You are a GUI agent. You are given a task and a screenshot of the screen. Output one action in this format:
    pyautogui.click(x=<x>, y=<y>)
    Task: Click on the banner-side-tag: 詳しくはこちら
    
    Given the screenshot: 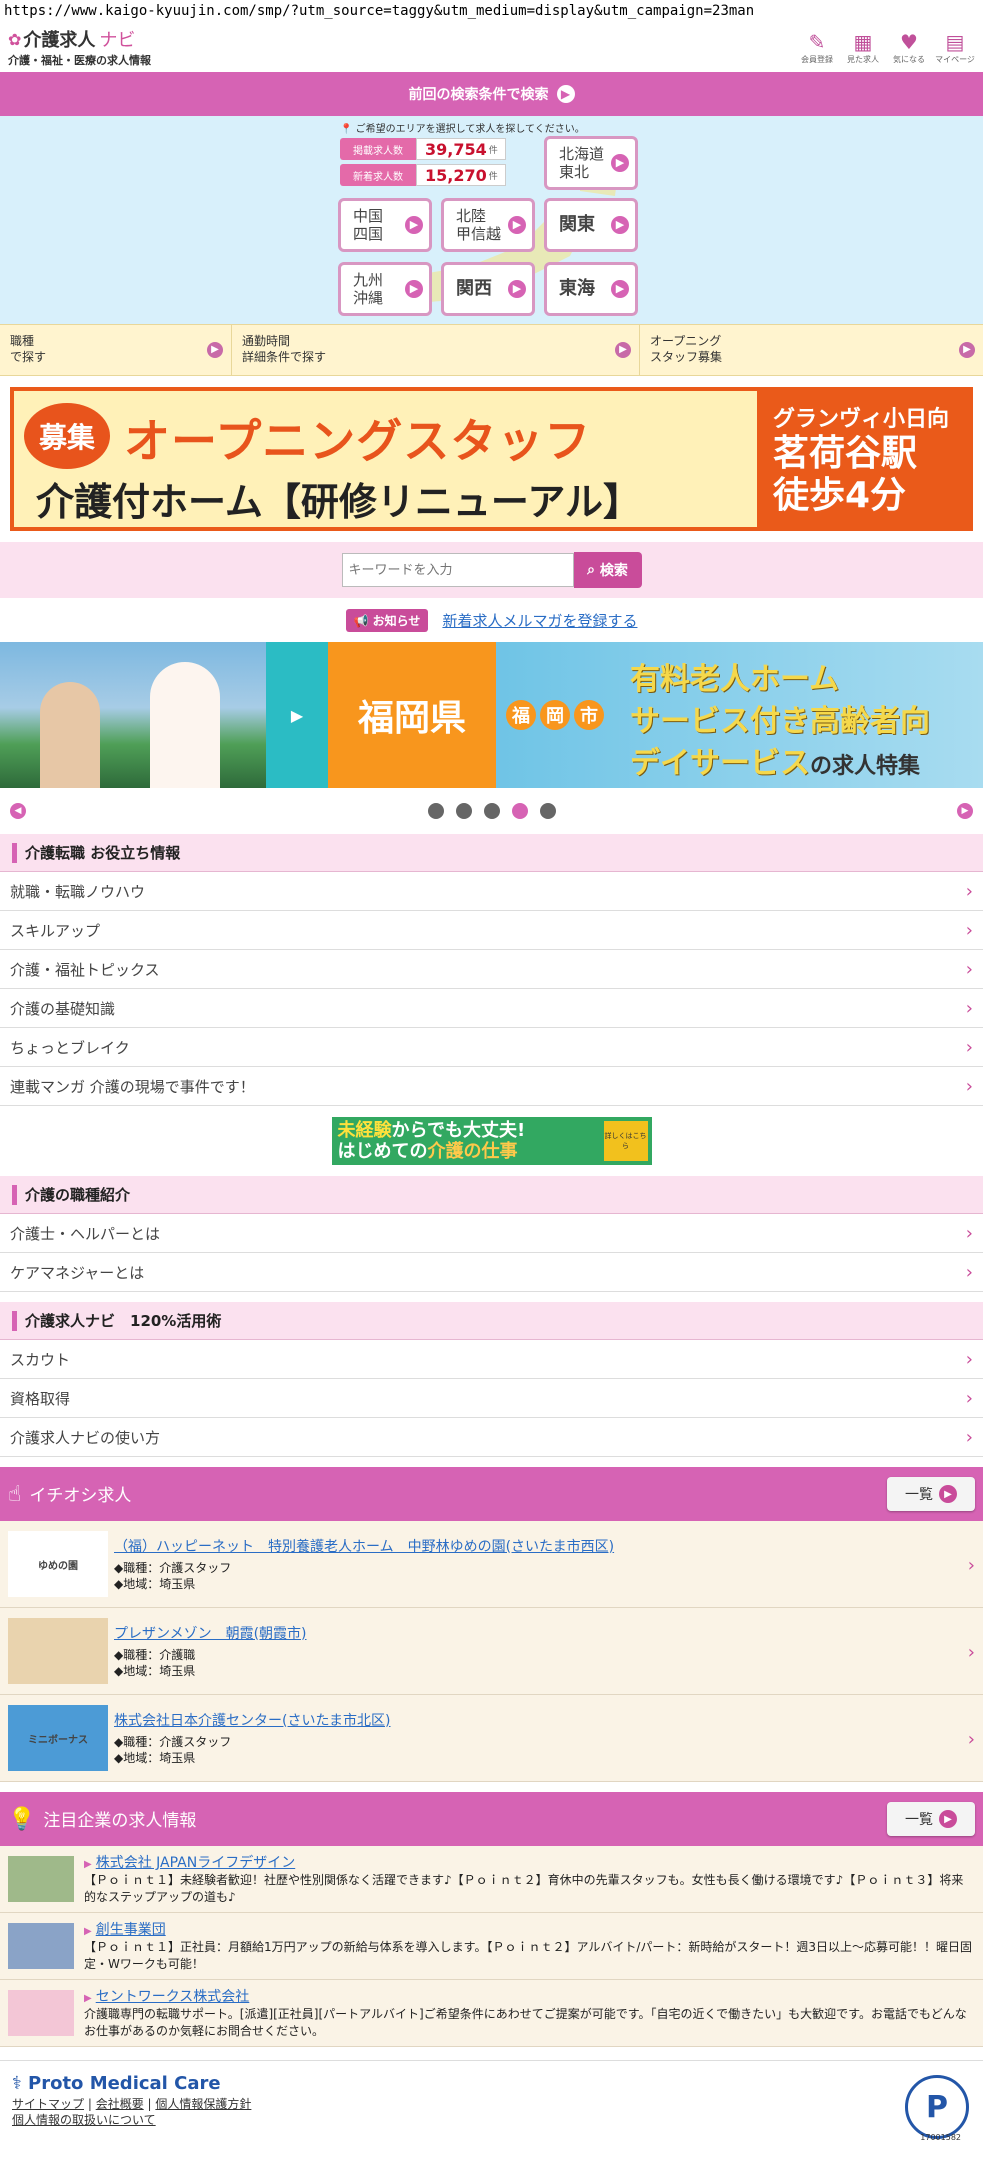 What is the action you would take?
    pyautogui.click(x=625, y=1141)
    